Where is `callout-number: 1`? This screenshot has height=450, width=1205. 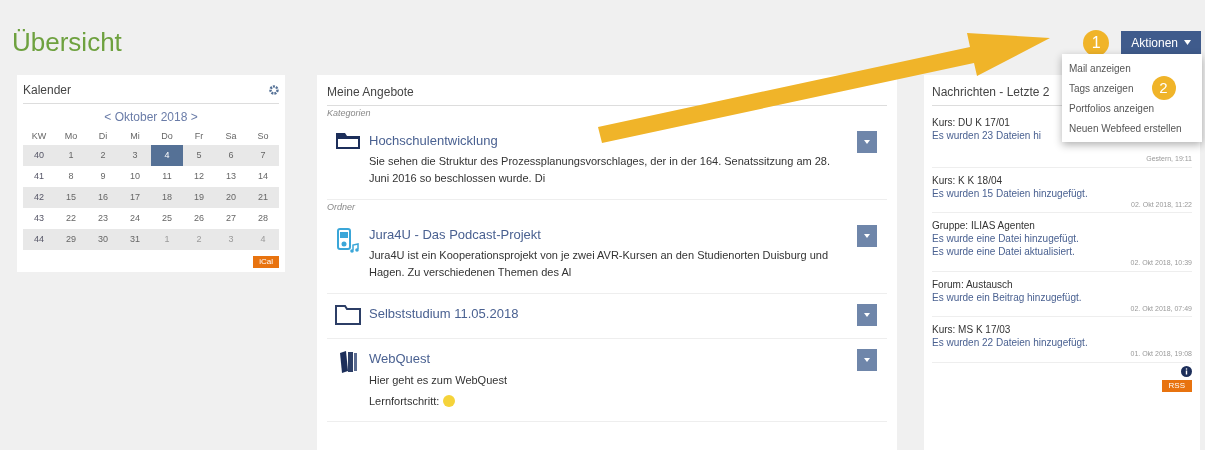
callout-number: 1 is located at coordinates (1096, 42).